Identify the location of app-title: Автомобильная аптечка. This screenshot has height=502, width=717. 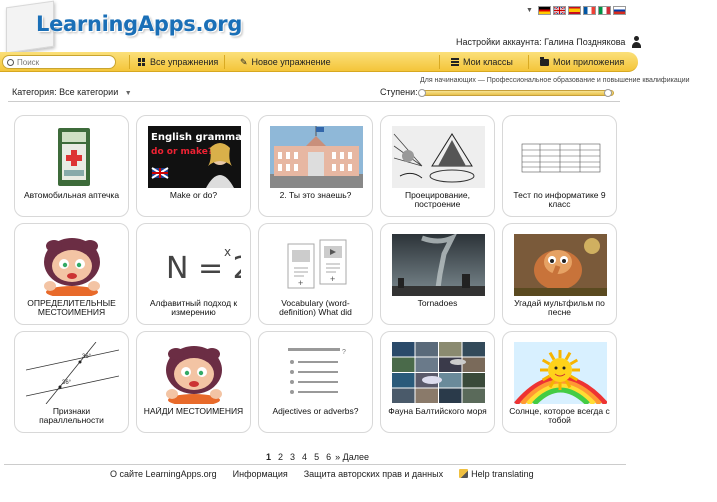
(71, 201).